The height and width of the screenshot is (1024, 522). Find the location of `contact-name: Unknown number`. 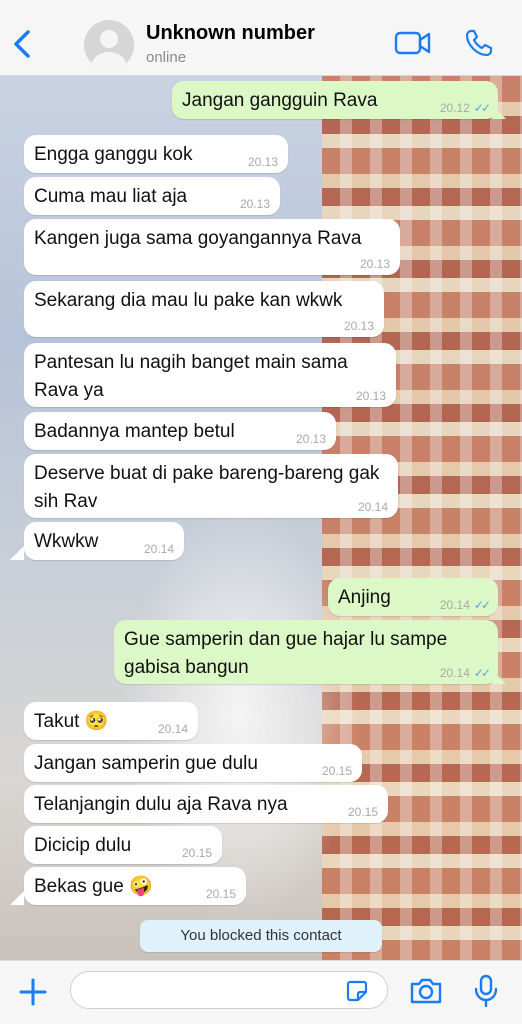

contact-name: Unknown number is located at coordinates (230, 33).